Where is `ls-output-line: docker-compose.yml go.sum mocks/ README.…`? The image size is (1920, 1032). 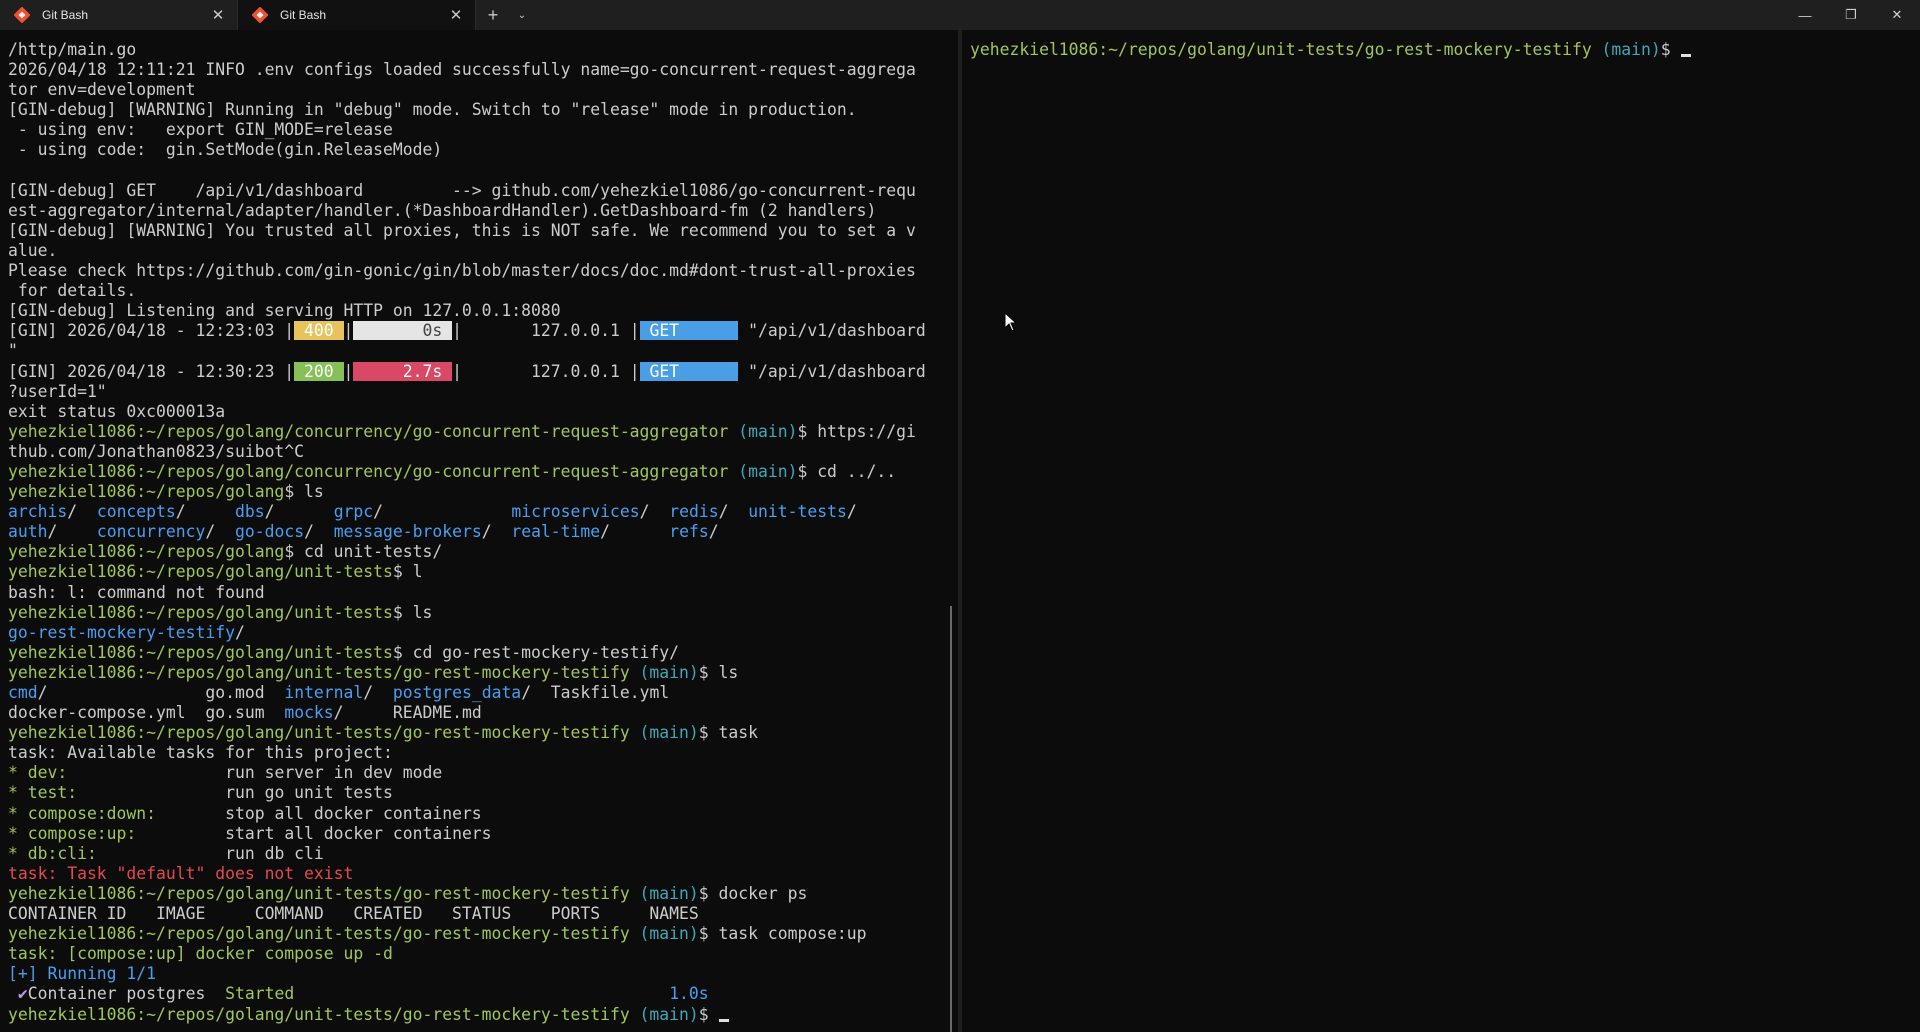
ls-output-line: docker-compose.yml go.sum mocks/ README.… is located at coordinates (483, 713).